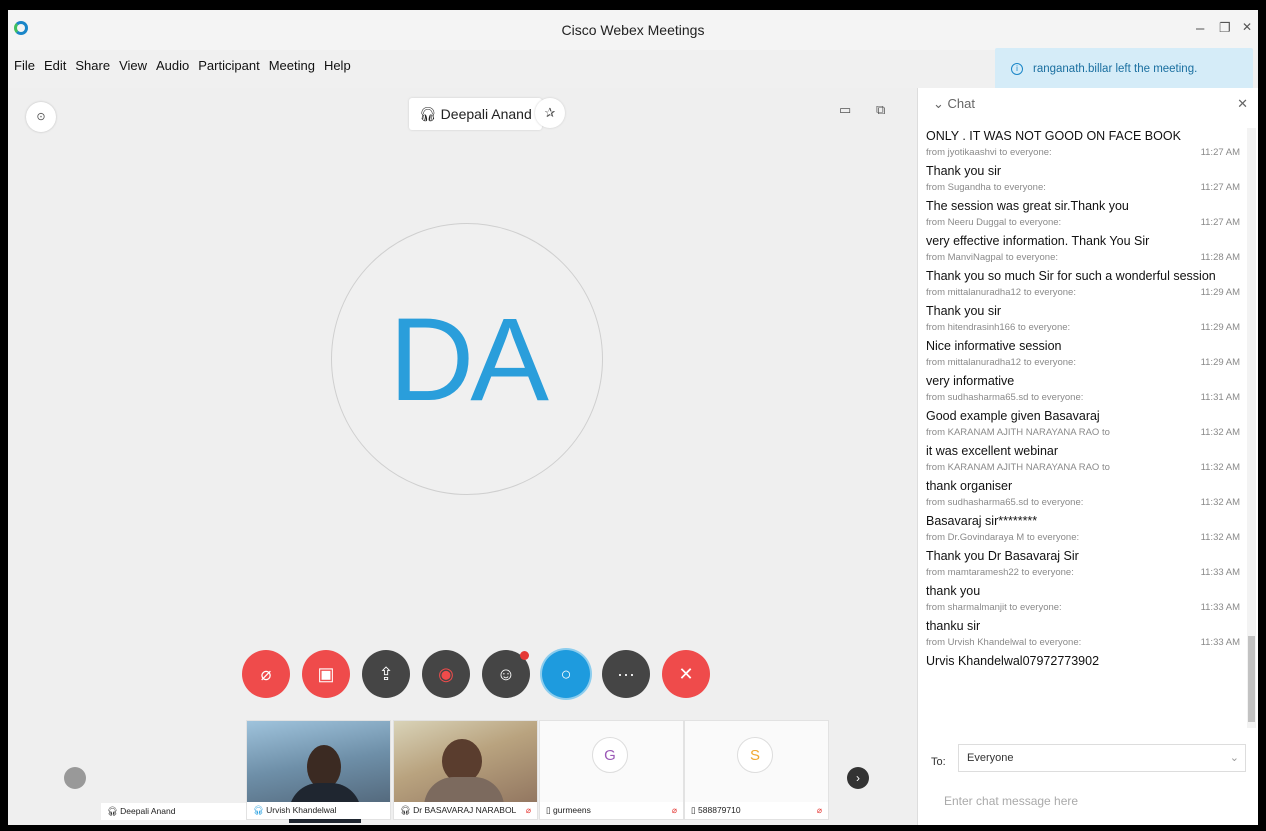 Image resolution: width=1266 pixels, height=831 pixels. What do you see at coordinates (611, 770) in the screenshot?
I see `participant-tile: G ▯ gurmeens ⌀` at bounding box center [611, 770].